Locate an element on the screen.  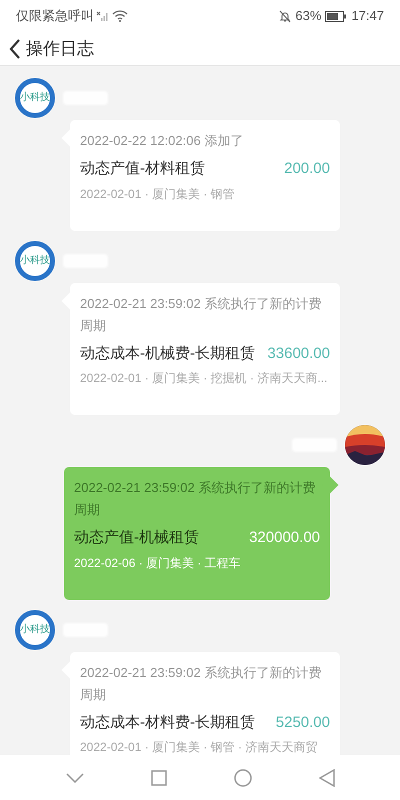
clock-text: 17:47 is located at coordinates (367, 16).